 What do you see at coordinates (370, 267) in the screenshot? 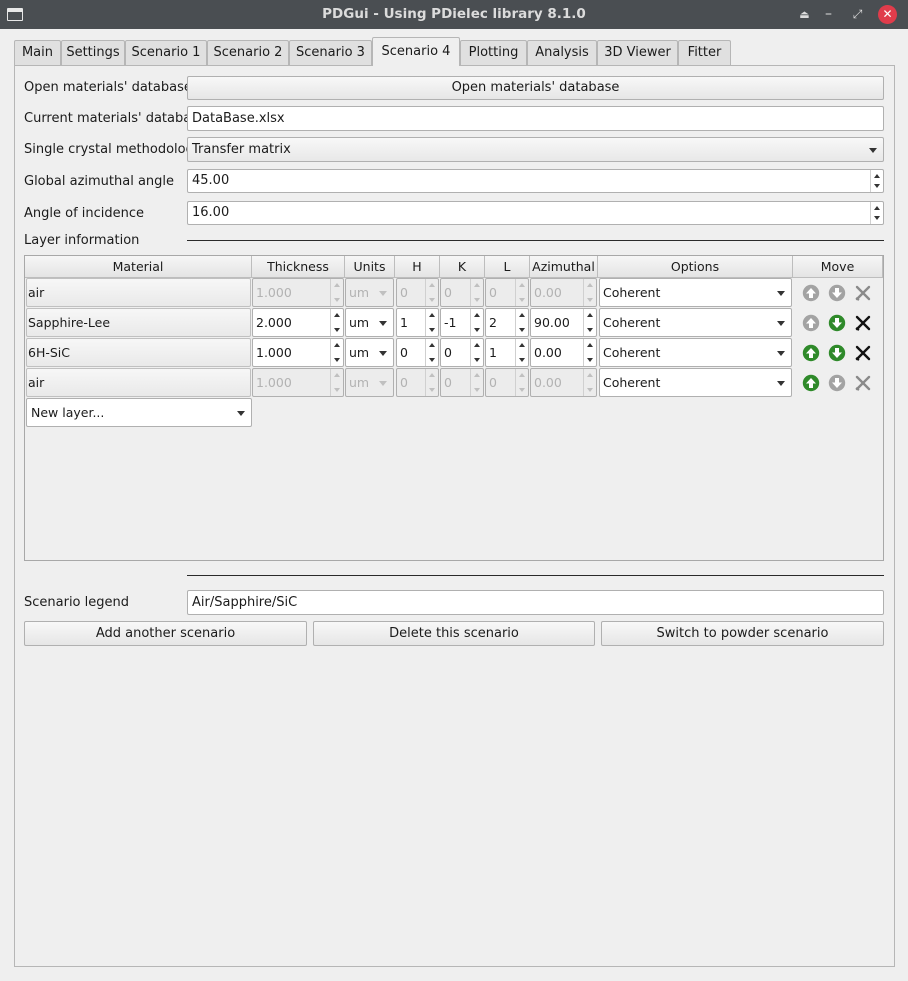
I see `column-header-units: Units` at bounding box center [370, 267].